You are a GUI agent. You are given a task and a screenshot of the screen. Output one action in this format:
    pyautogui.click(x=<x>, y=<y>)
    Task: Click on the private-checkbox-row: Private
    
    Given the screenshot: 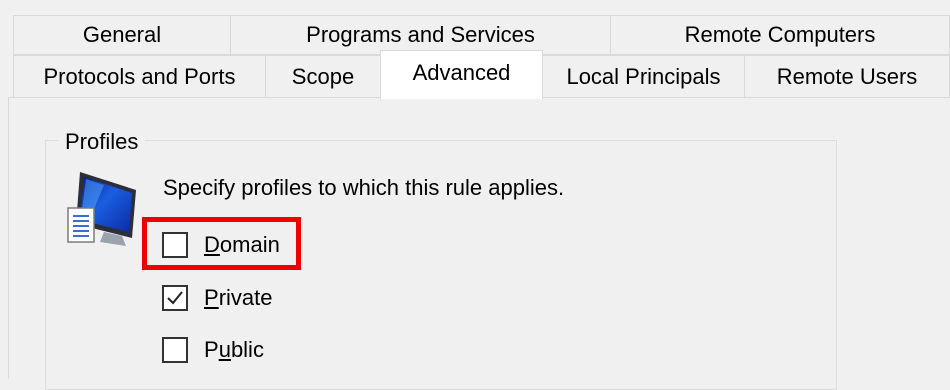 What is the action you would take?
    pyautogui.click(x=217, y=298)
    